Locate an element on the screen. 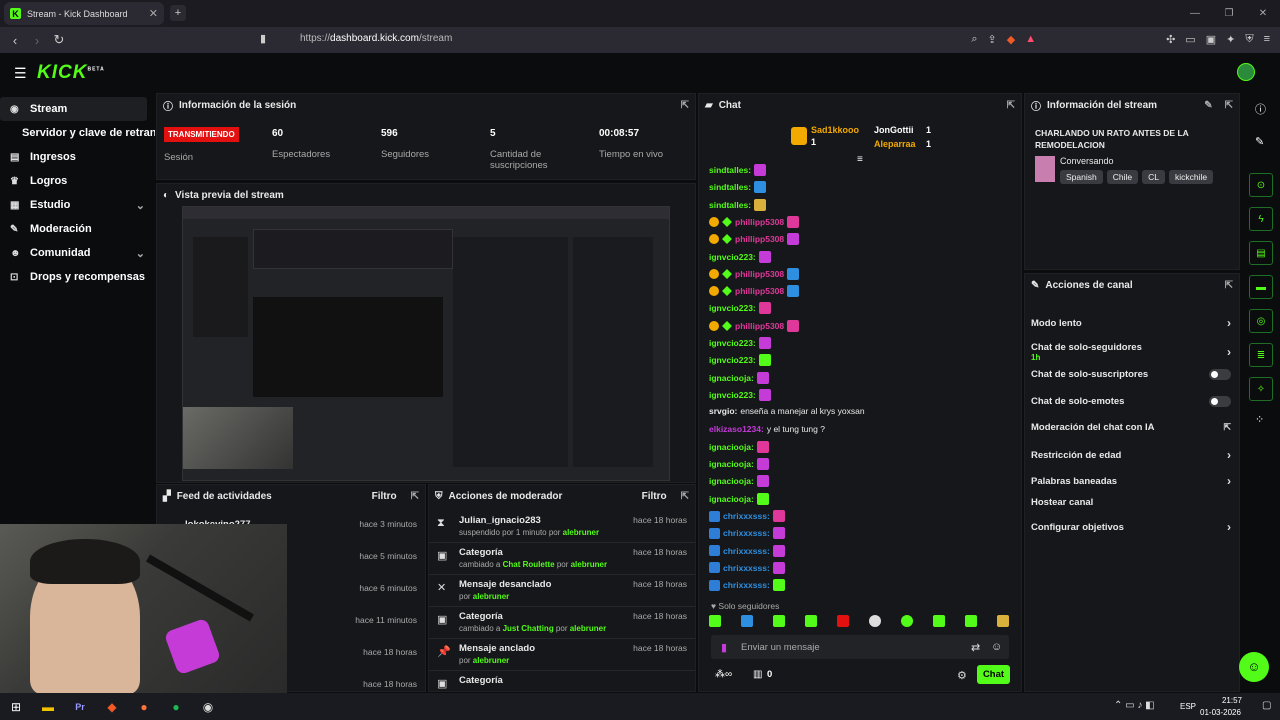  brave-rewards-icon: ▲ is located at coordinates (1030, 39).